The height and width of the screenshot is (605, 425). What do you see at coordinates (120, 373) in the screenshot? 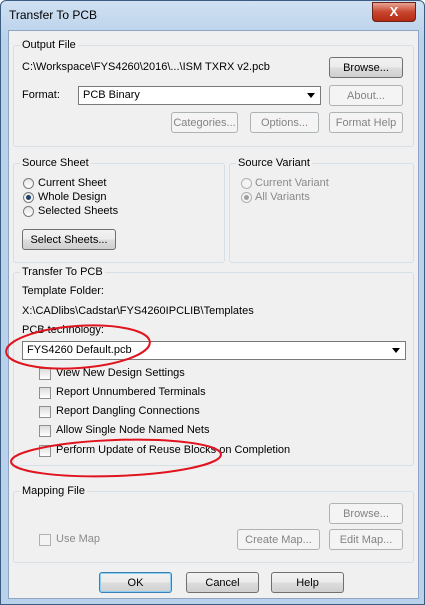
I see `view-new-design-settings-label: View New Design Settings` at bounding box center [120, 373].